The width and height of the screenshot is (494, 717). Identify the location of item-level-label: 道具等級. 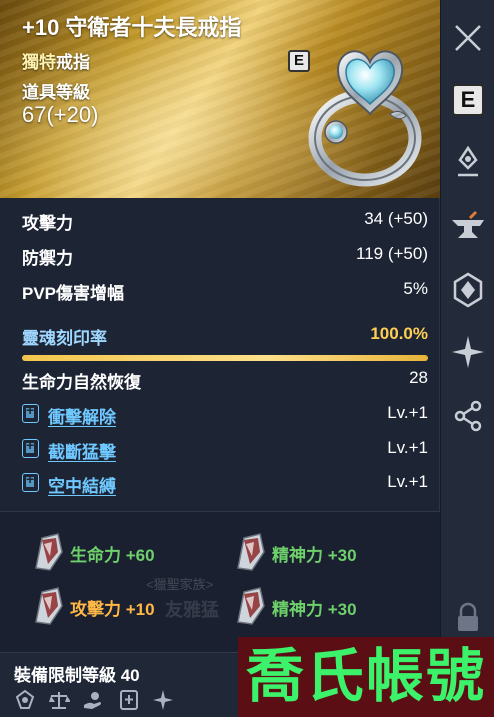
(56, 92).